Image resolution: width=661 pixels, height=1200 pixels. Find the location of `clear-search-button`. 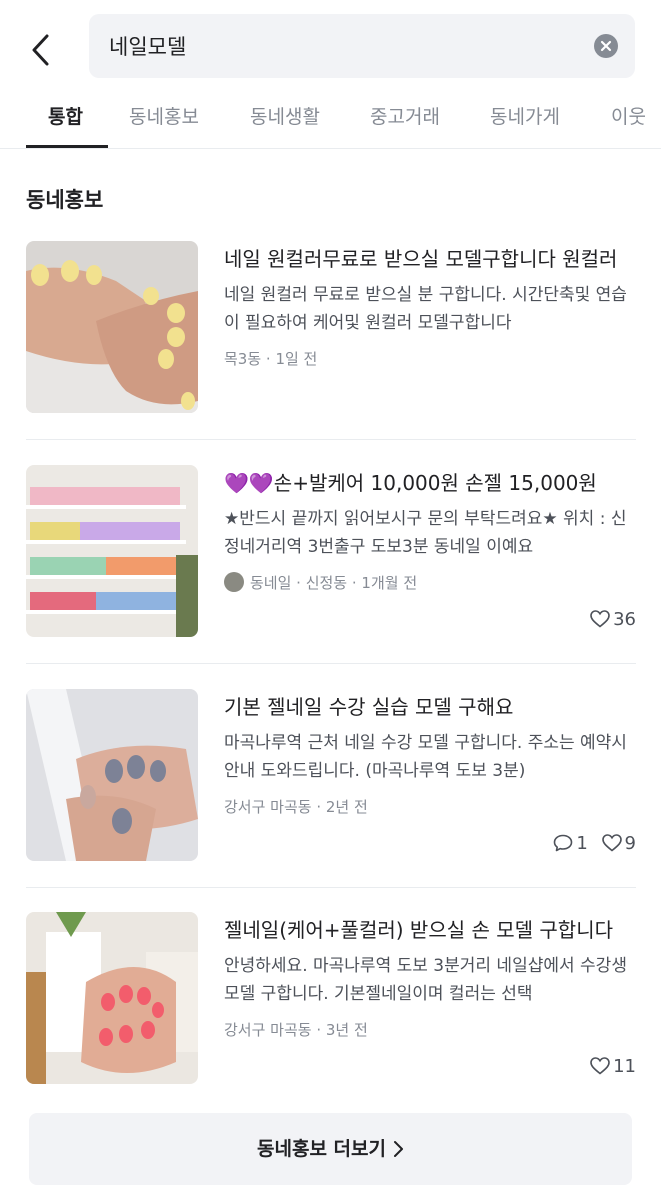

clear-search-button is located at coordinates (606, 46).